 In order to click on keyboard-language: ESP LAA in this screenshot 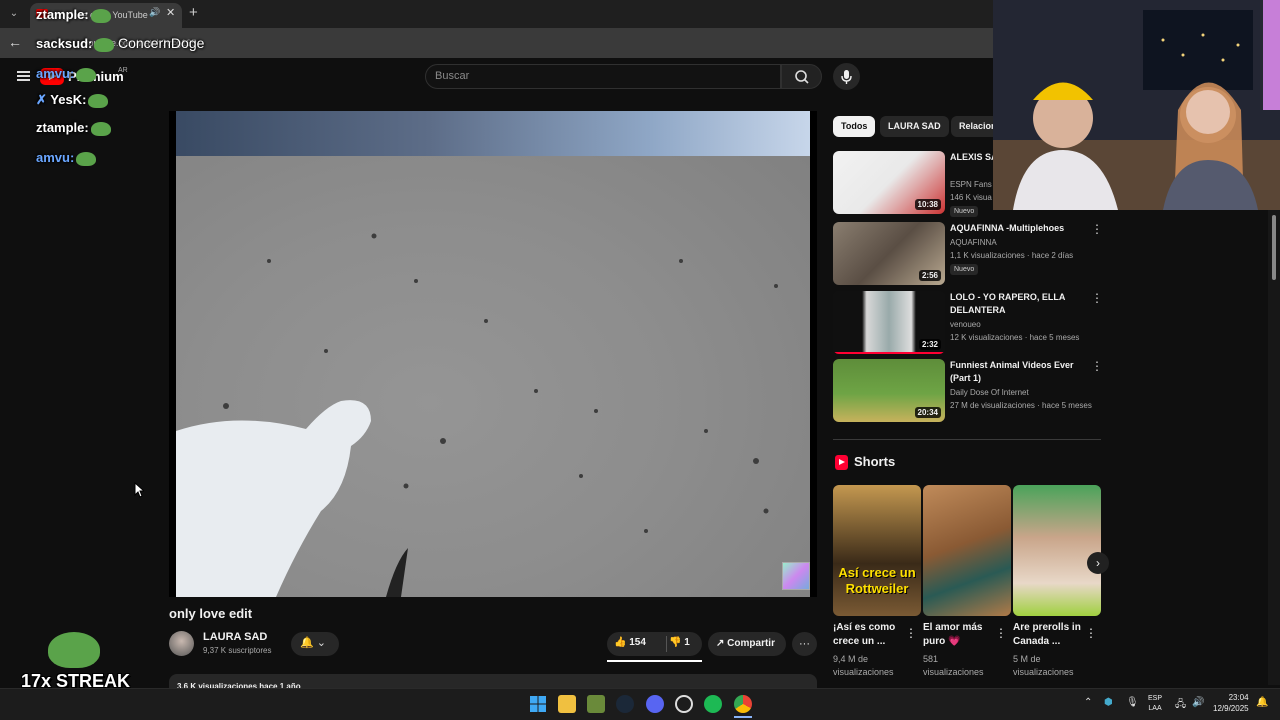, I will do `click(1155, 704)`.